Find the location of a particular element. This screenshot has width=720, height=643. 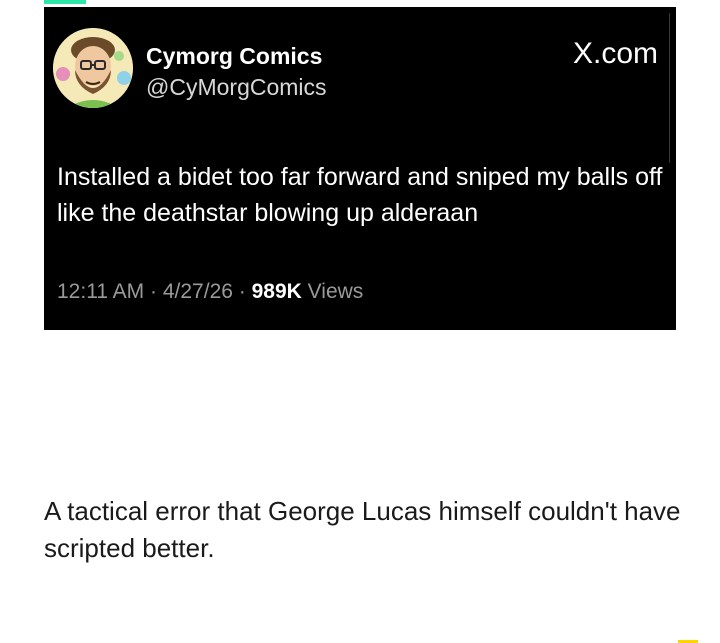

tweet-meta: 12:11 AM · 4/27/26 · 989K Views is located at coordinates (210, 292).